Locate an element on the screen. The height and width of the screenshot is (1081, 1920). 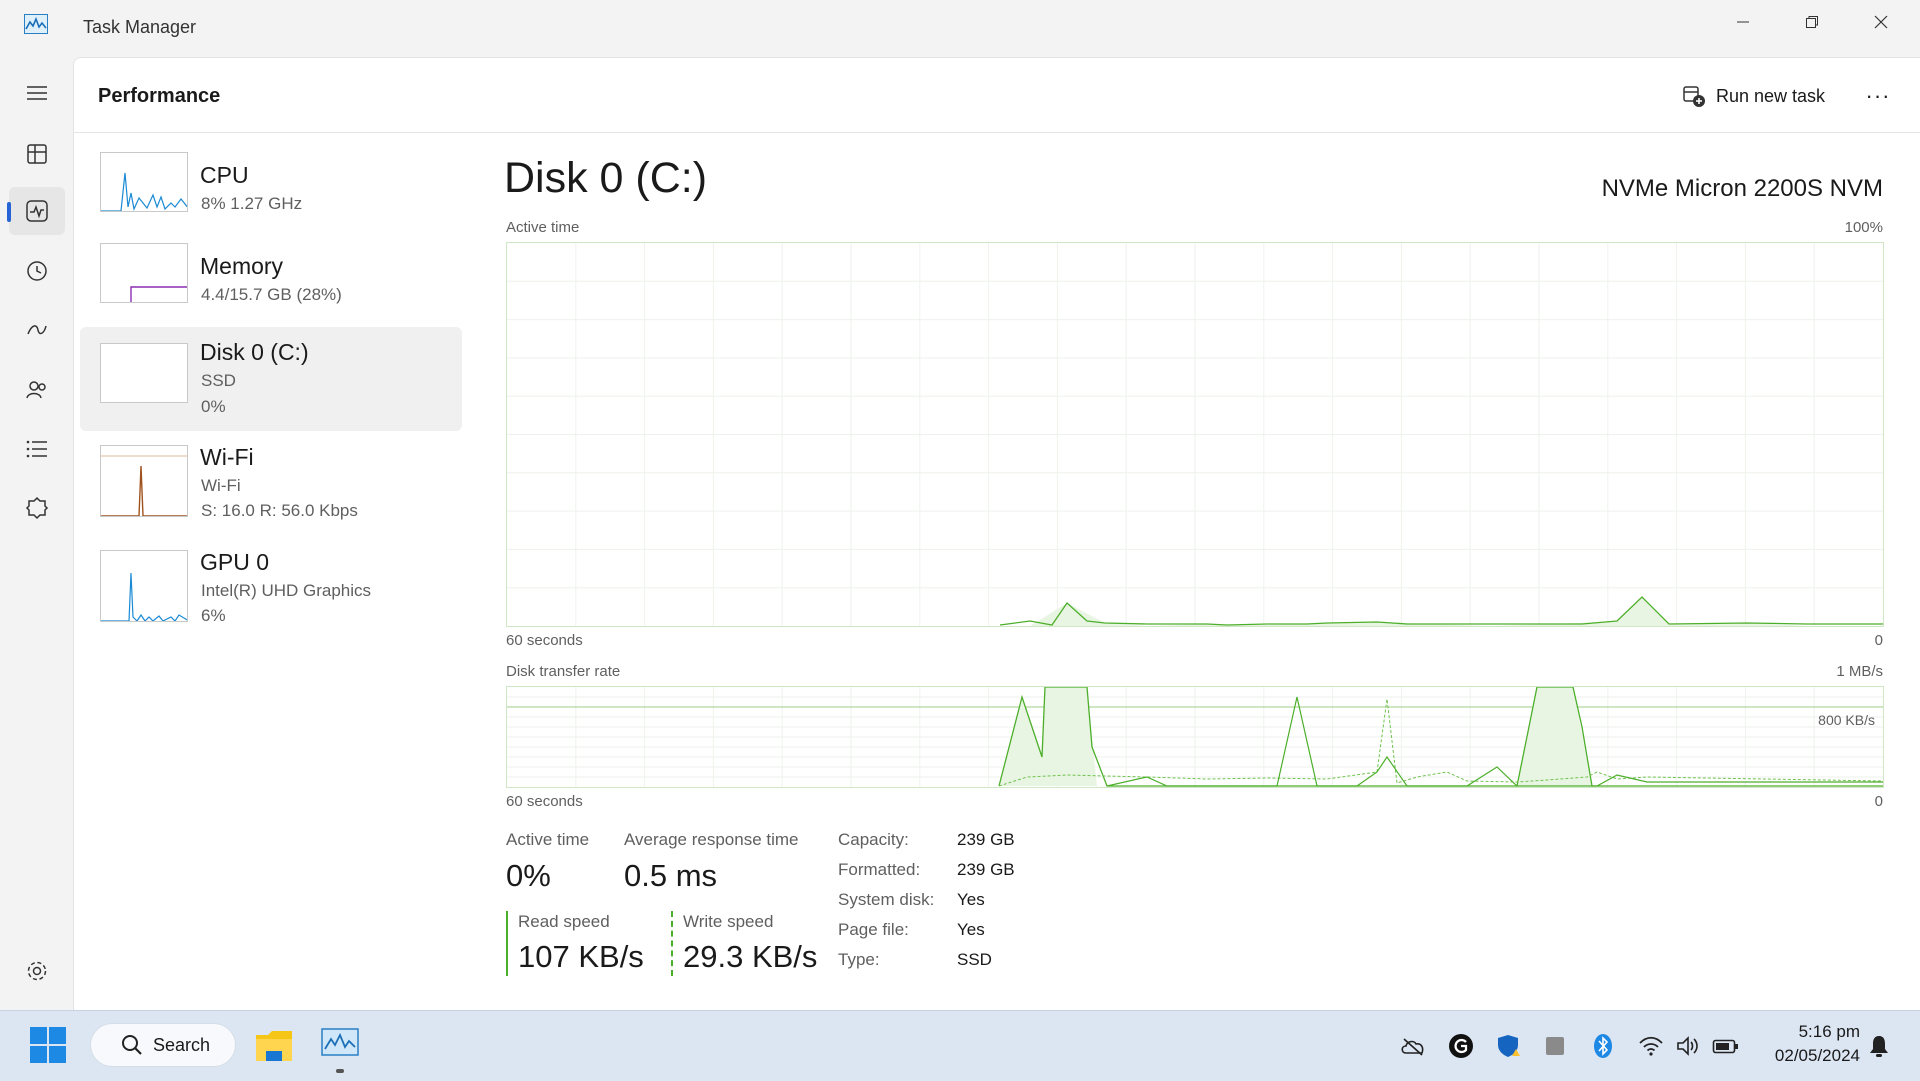
nav-services is located at coordinates (37, 508).